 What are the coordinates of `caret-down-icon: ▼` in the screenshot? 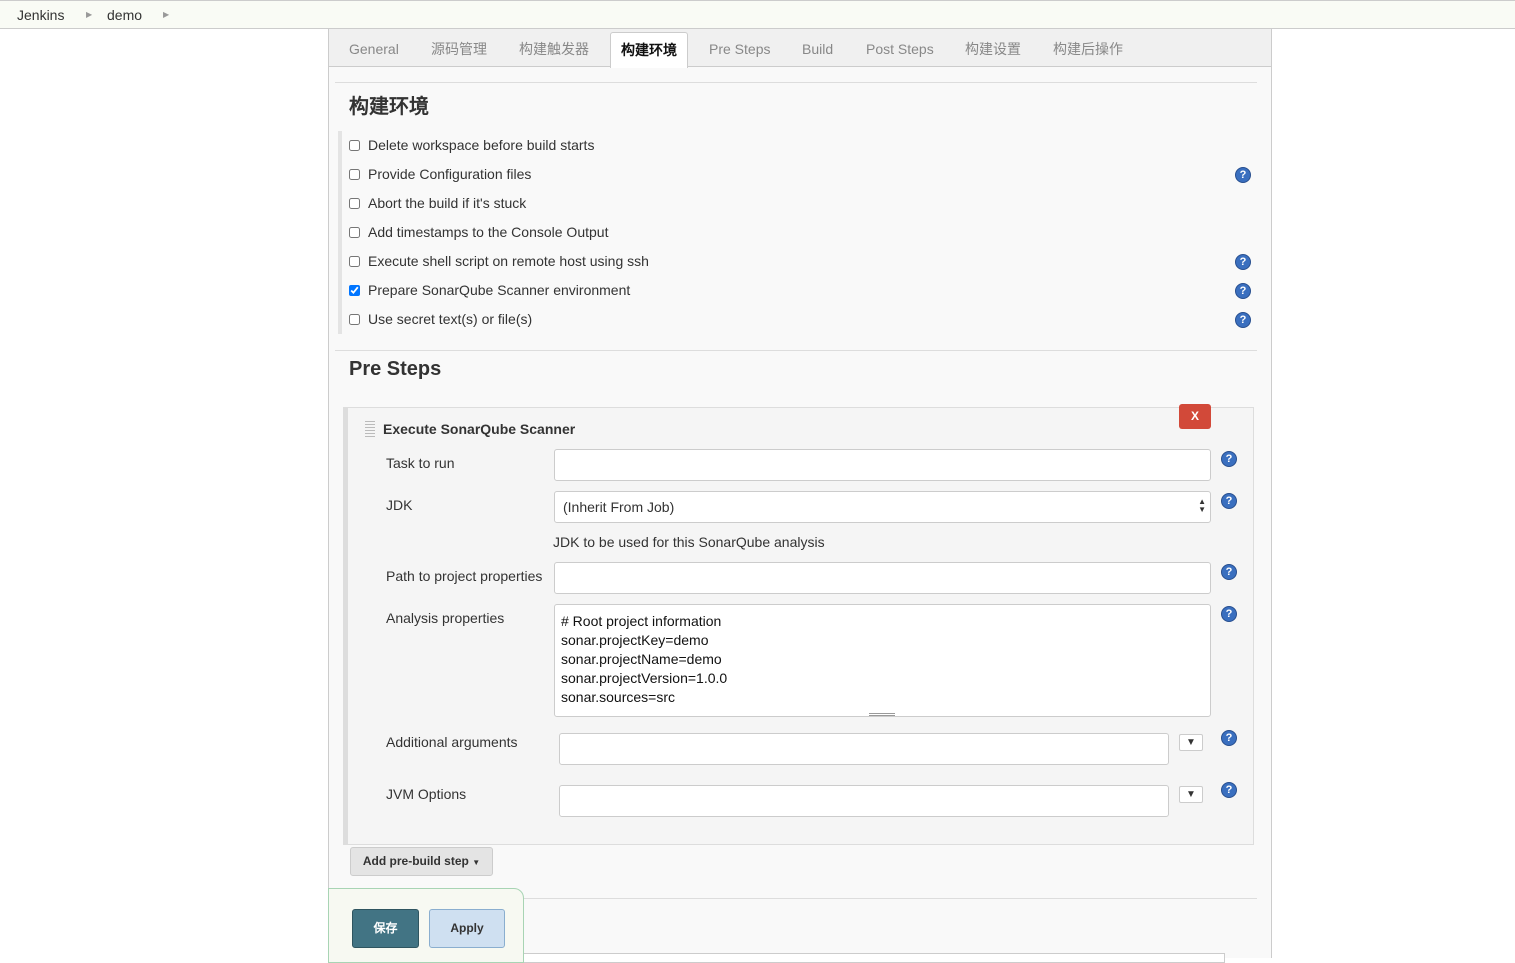 It's located at (476, 862).